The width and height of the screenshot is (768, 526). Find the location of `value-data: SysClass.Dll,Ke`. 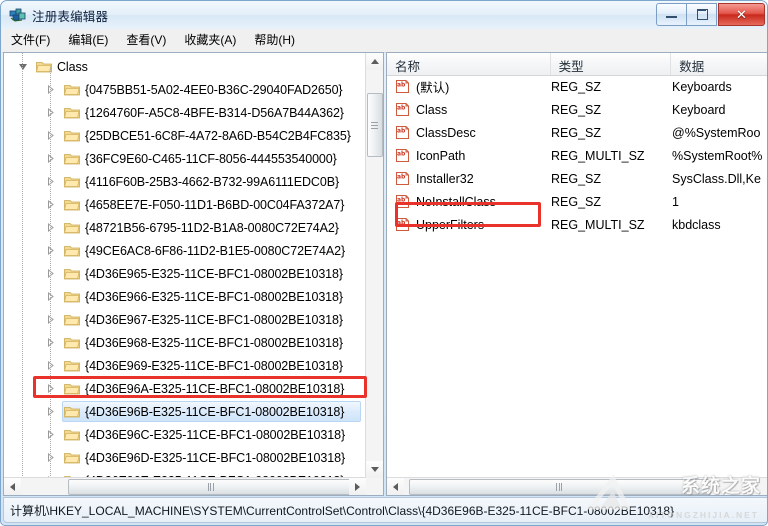

value-data: SysClass.Dll,Ke is located at coordinates (716, 178).